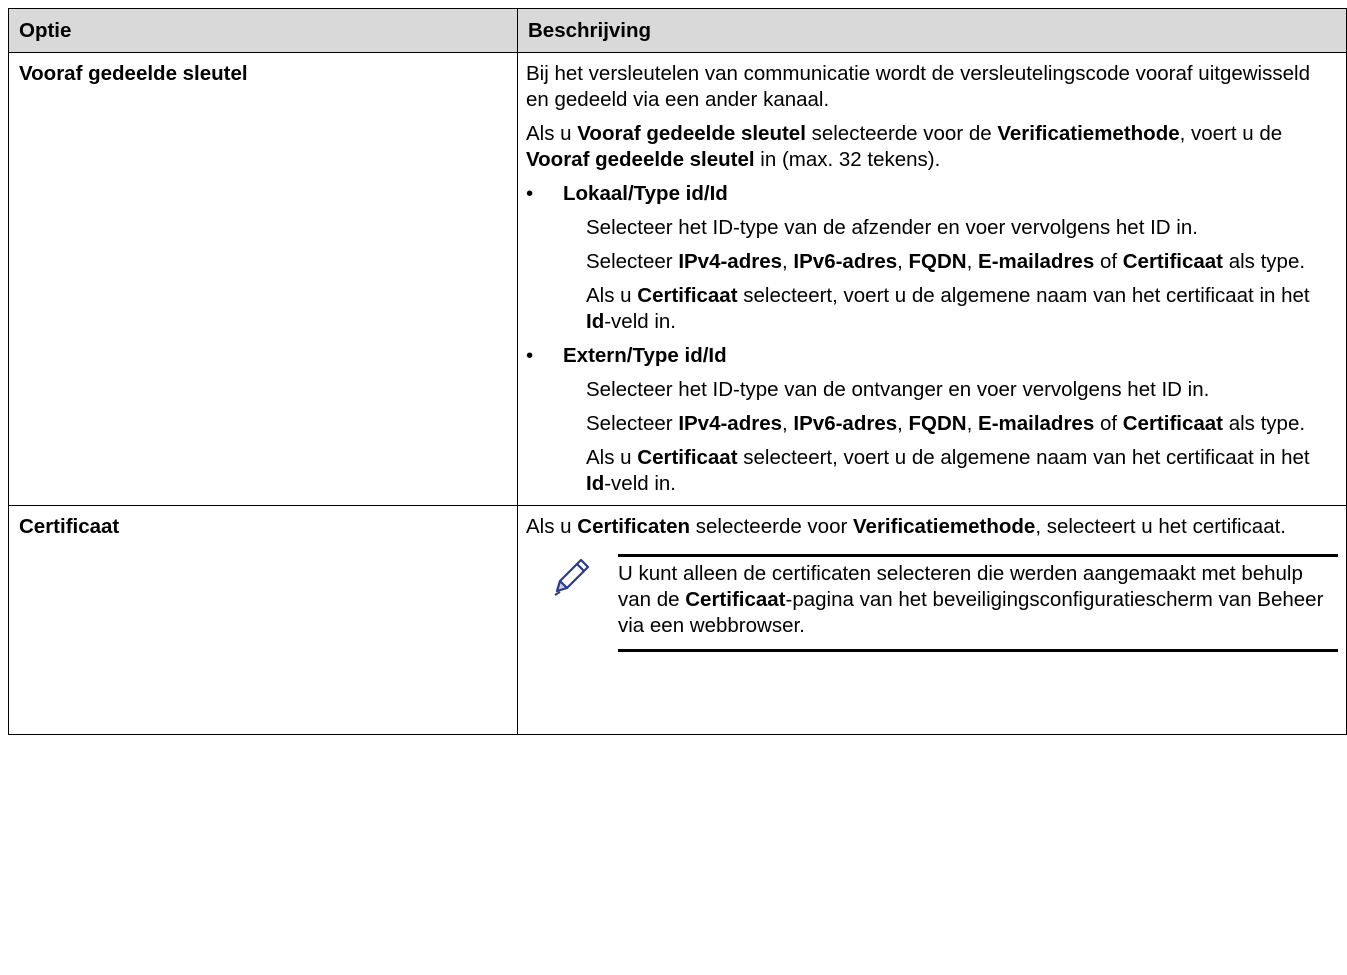 The width and height of the screenshot is (1347, 975). What do you see at coordinates (978, 650) in the screenshot?
I see `note-divider-bottom` at bounding box center [978, 650].